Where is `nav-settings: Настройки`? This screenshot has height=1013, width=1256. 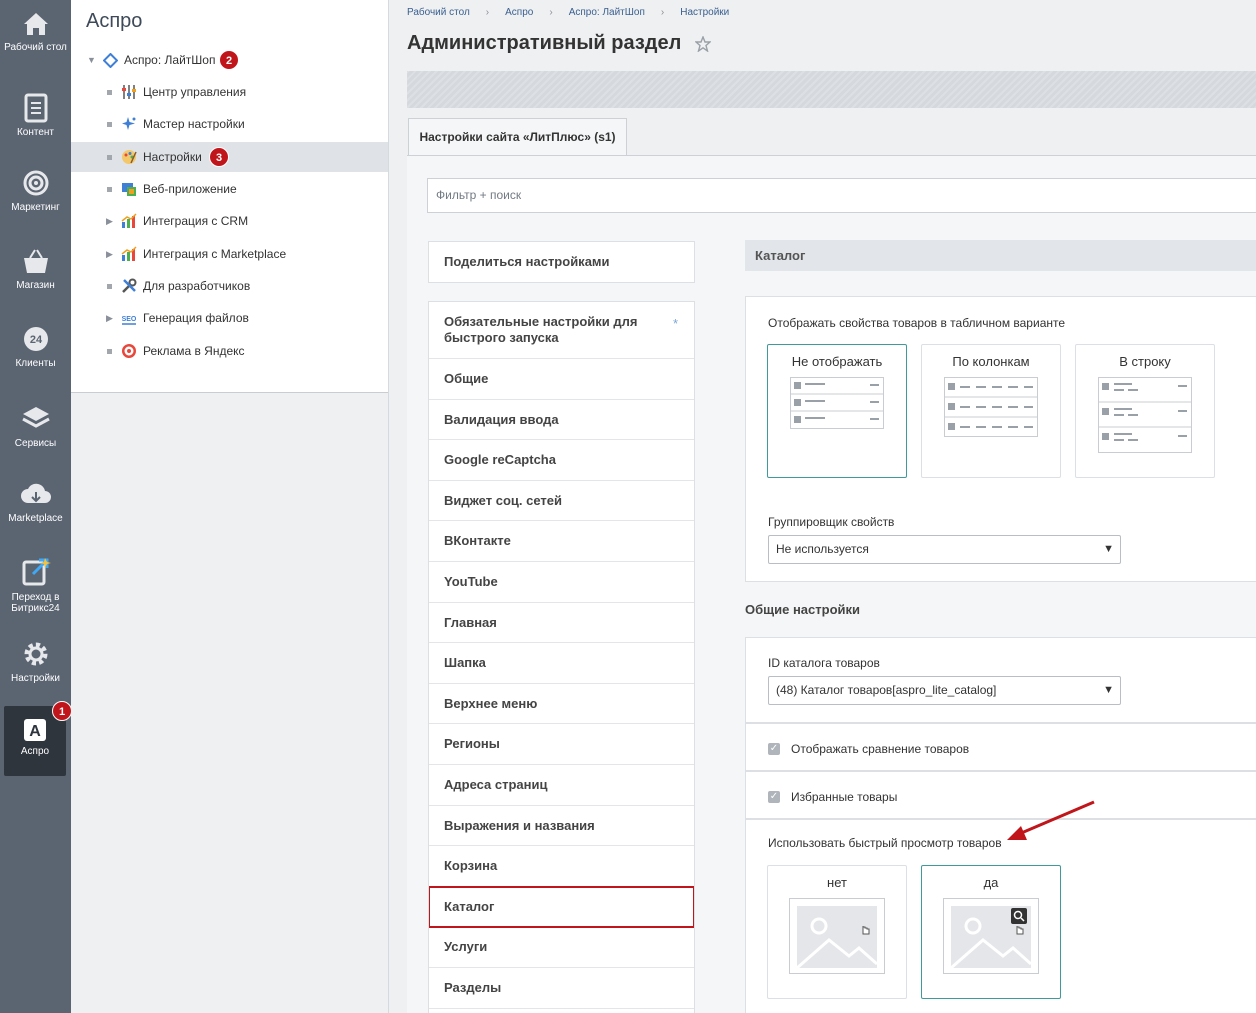
nav-settings: Настройки is located at coordinates (35, 661).